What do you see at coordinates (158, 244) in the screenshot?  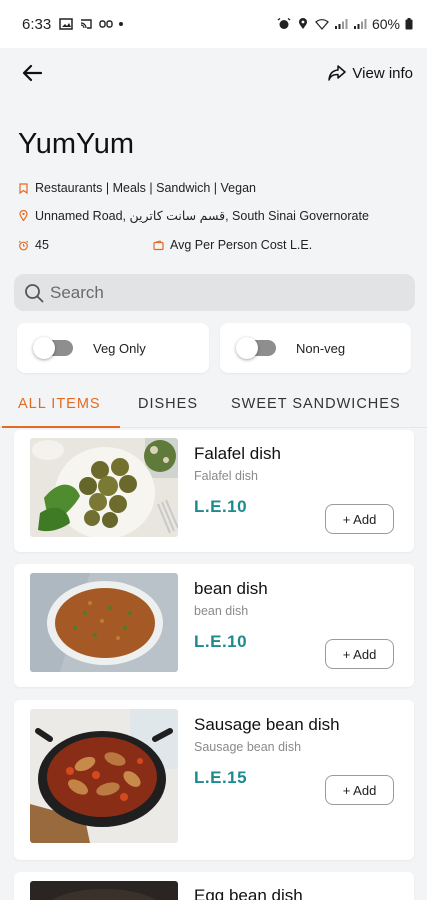 I see `wallet-icon` at bounding box center [158, 244].